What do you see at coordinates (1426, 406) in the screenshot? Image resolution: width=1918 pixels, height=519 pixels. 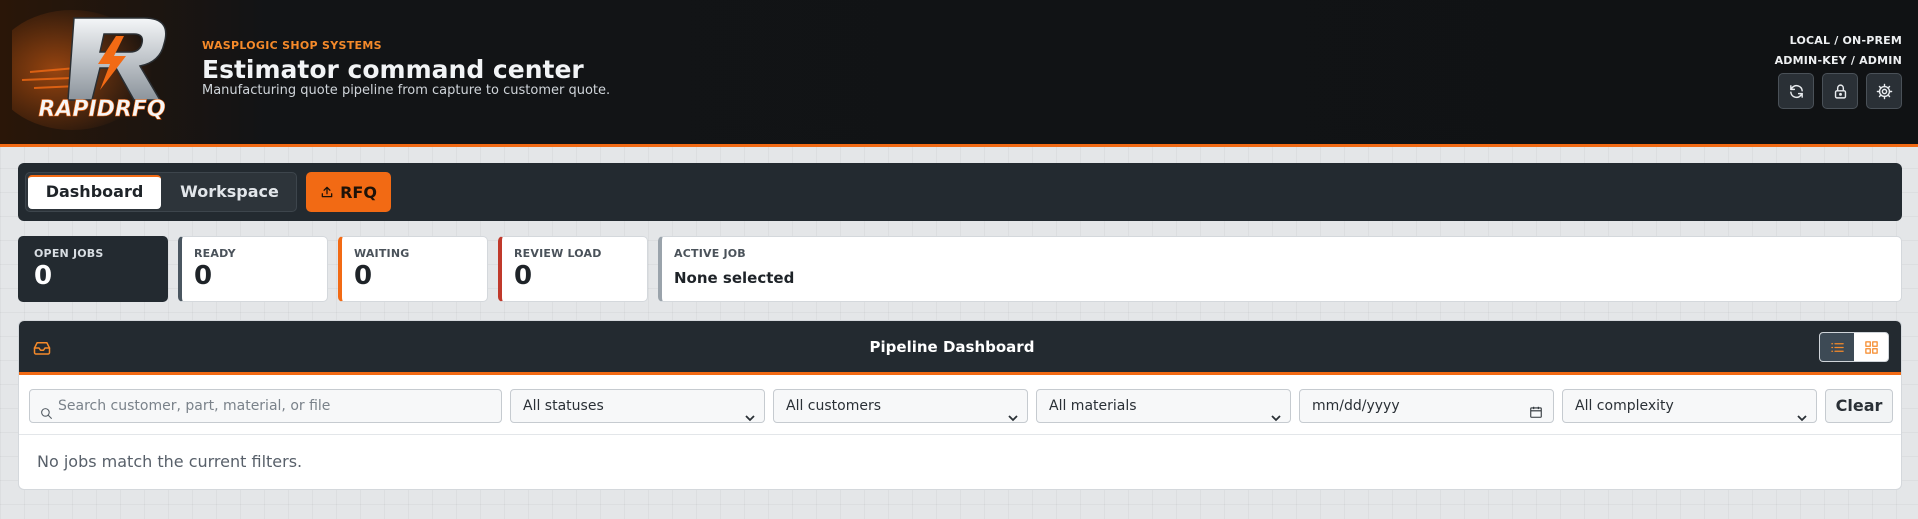 I see `date-input: mm/dd/yyyy` at bounding box center [1426, 406].